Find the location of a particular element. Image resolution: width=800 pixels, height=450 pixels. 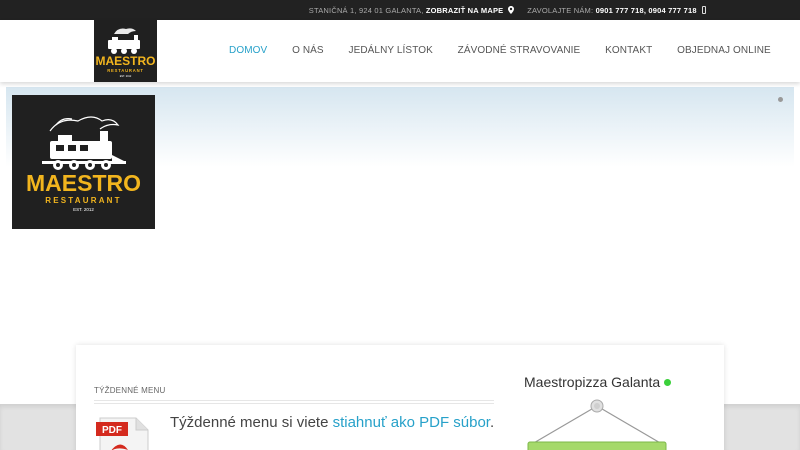

hero-logo-brand: MAESTRO is located at coordinates (83, 183).